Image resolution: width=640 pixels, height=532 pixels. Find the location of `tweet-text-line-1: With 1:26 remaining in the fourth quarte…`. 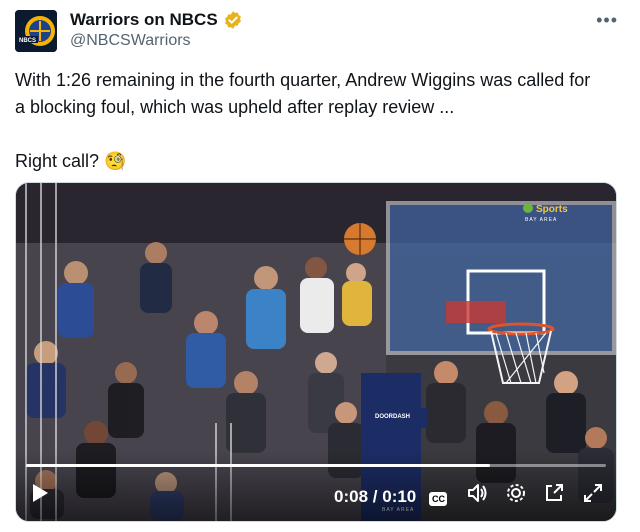

tweet-text-line-1: With 1:26 remaining in the fourth quarte… is located at coordinates (303, 80).